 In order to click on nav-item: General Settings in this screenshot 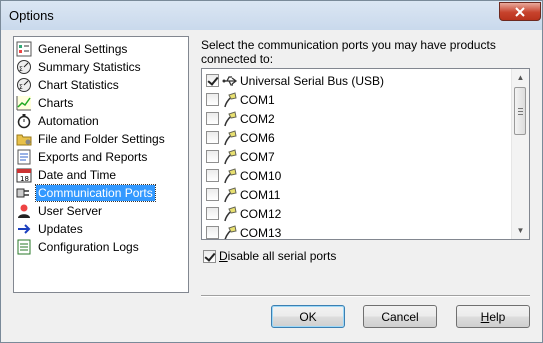, I will do `click(72, 49)`.